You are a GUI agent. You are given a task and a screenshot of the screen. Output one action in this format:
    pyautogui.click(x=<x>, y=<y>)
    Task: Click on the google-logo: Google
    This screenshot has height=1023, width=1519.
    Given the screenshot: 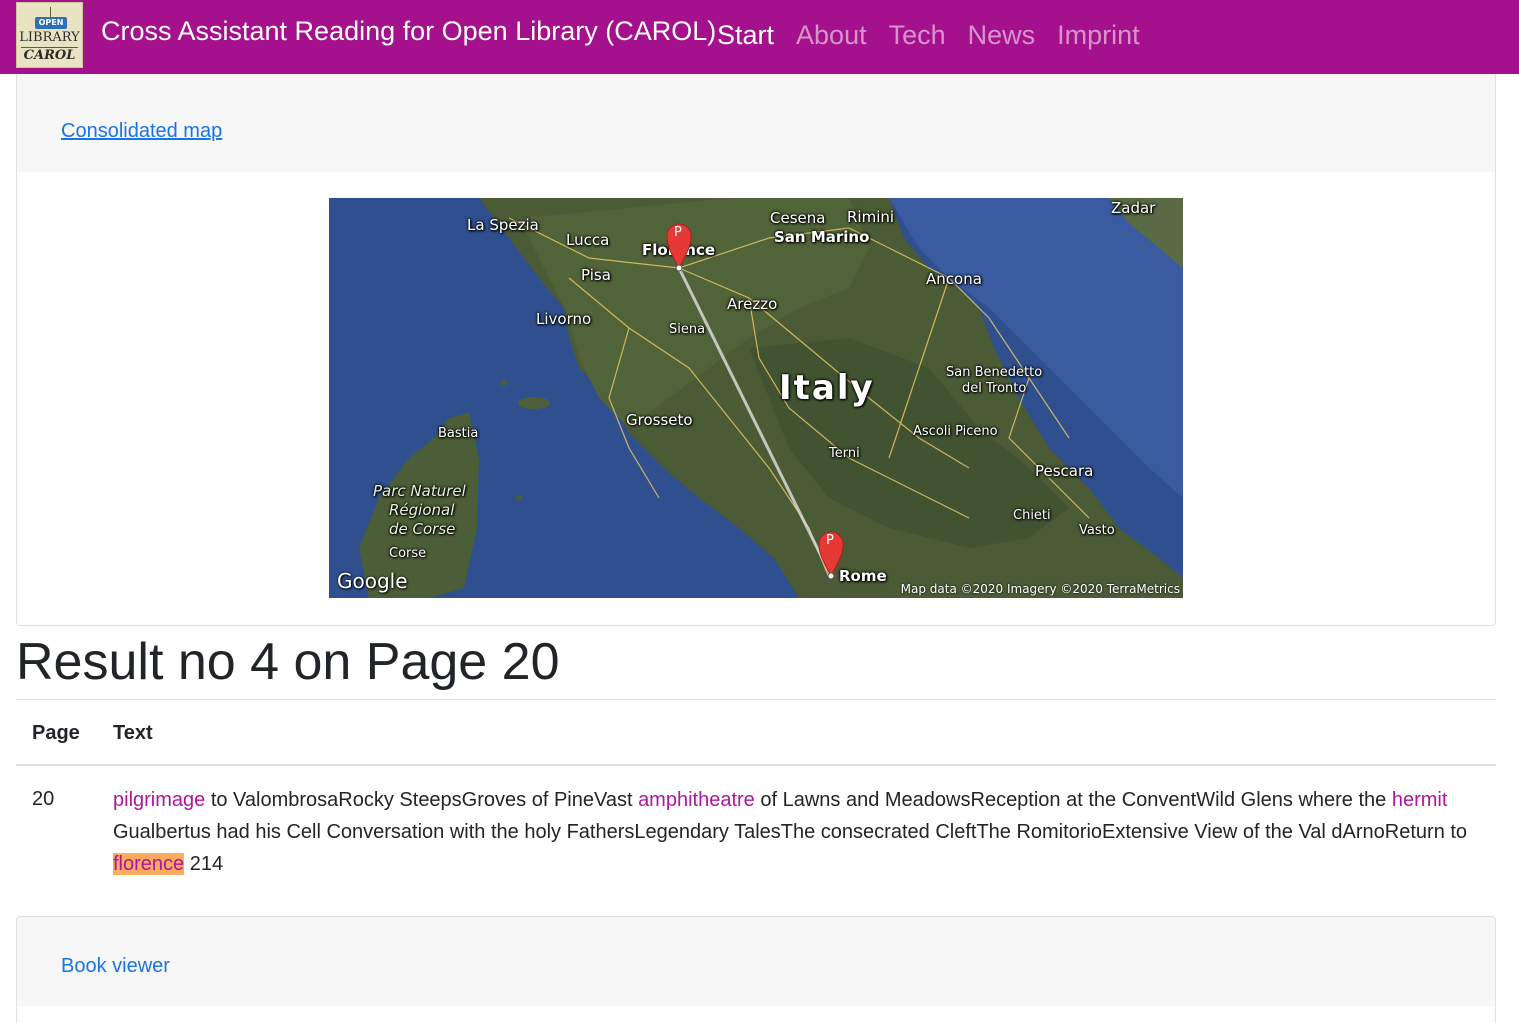 What is the action you would take?
    pyautogui.click(x=372, y=581)
    